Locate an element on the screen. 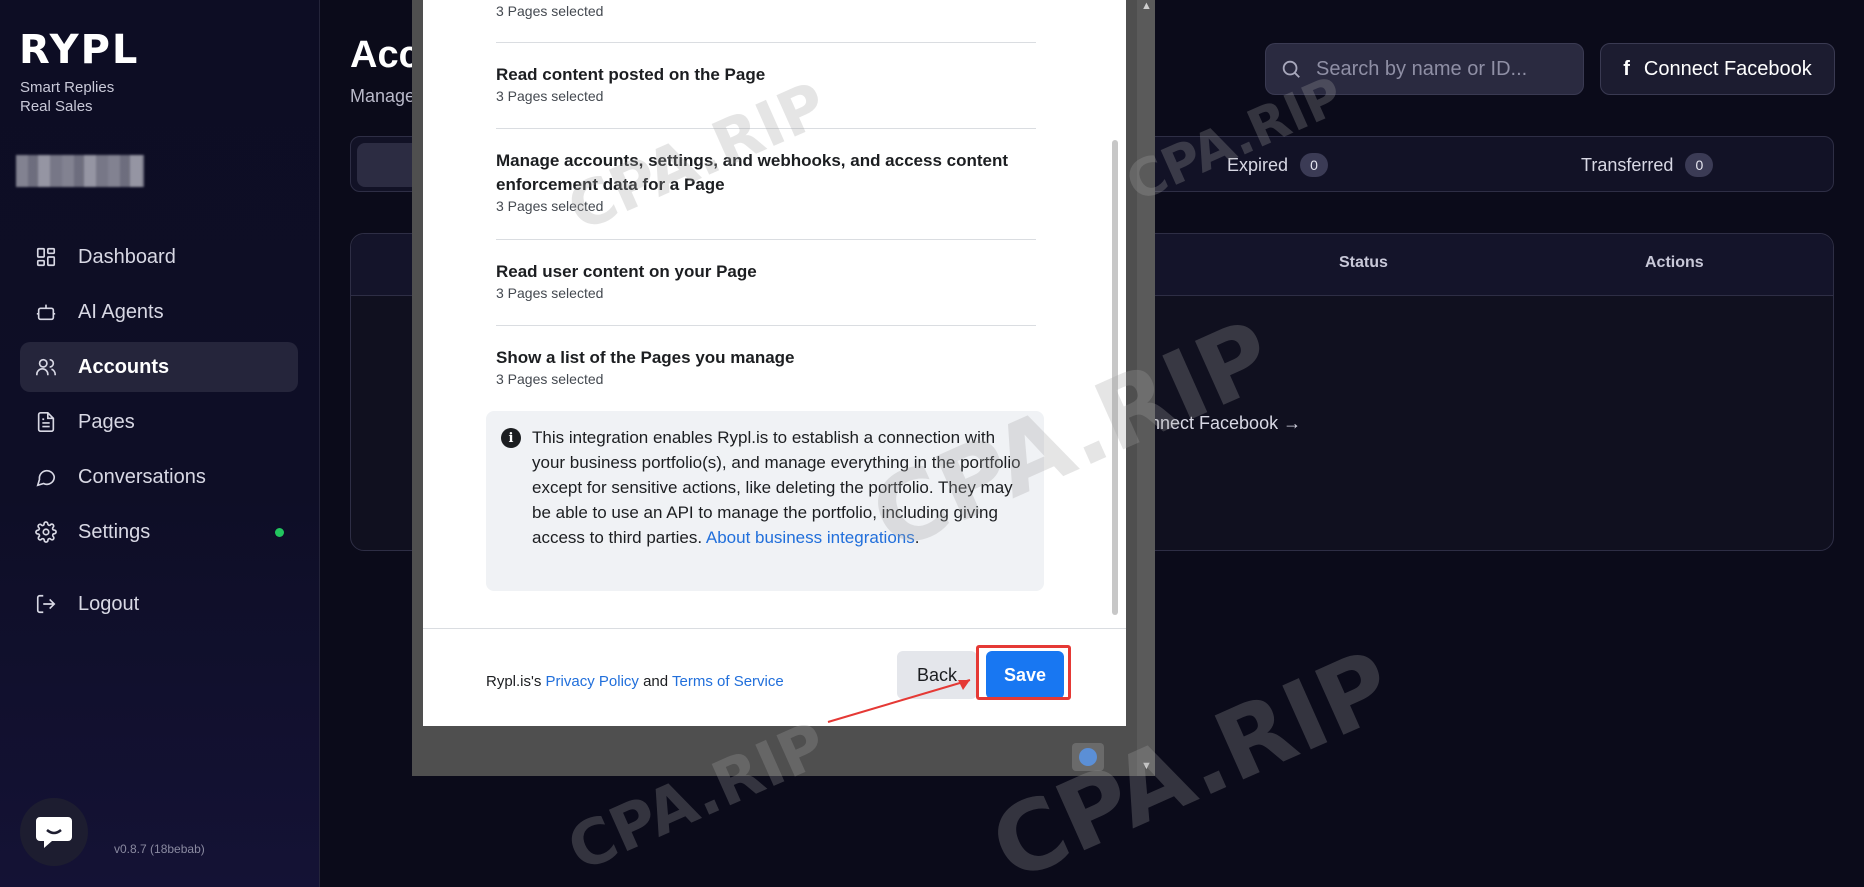 This screenshot has width=1864, height=887. legal-and: and is located at coordinates (656, 681).